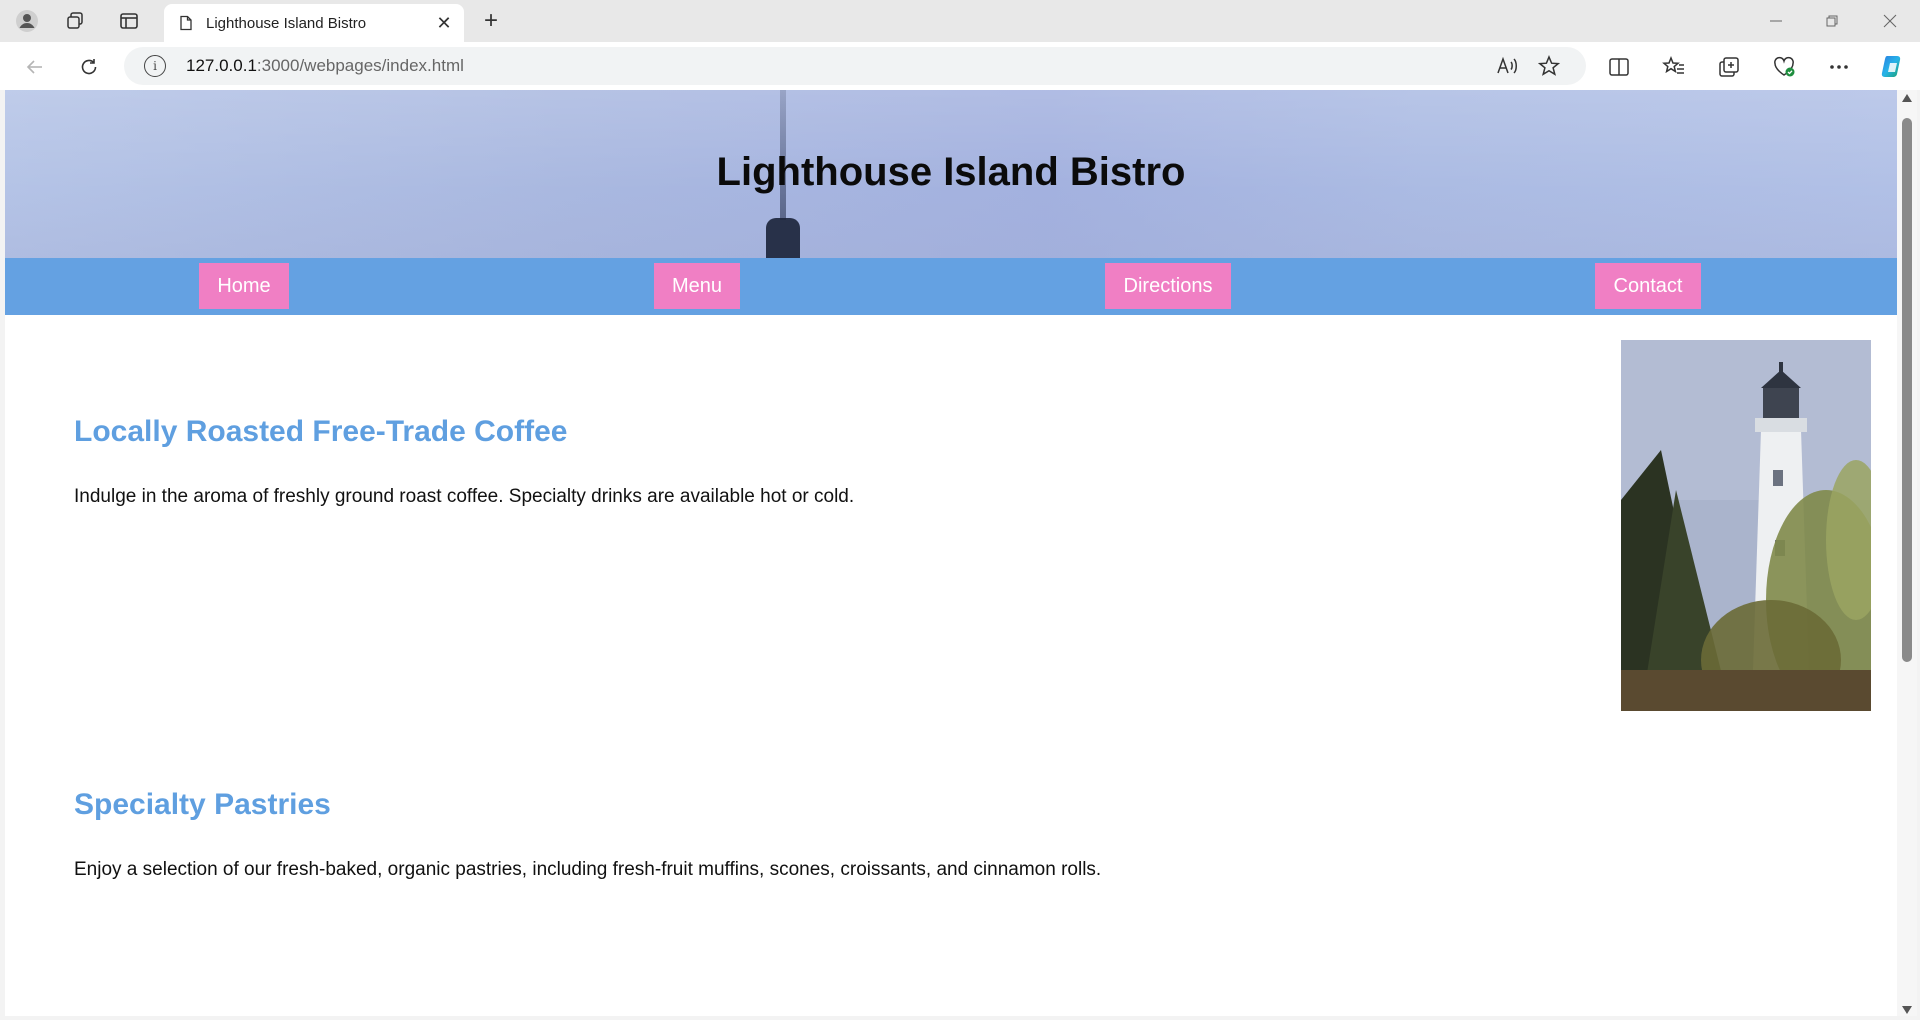 This screenshot has width=1920, height=1020. I want to click on nav-menu: Menu, so click(697, 286).